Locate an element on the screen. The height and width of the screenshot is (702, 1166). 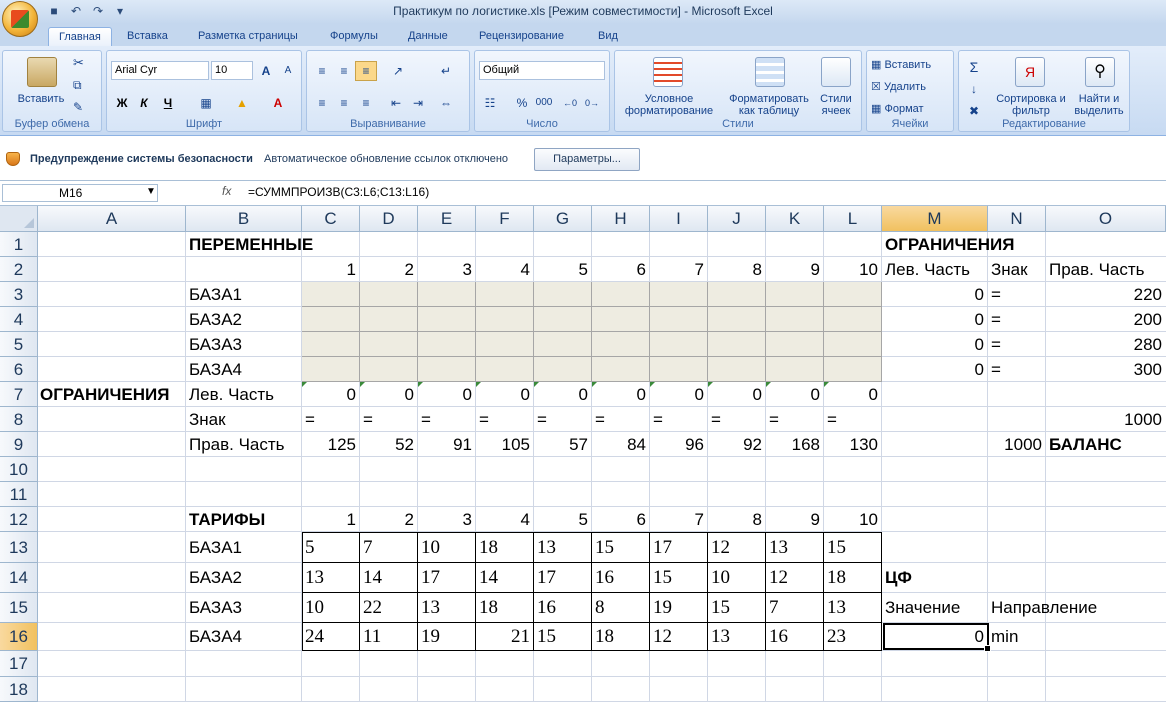
row-header-15: 15 is located at coordinates (19, 608).